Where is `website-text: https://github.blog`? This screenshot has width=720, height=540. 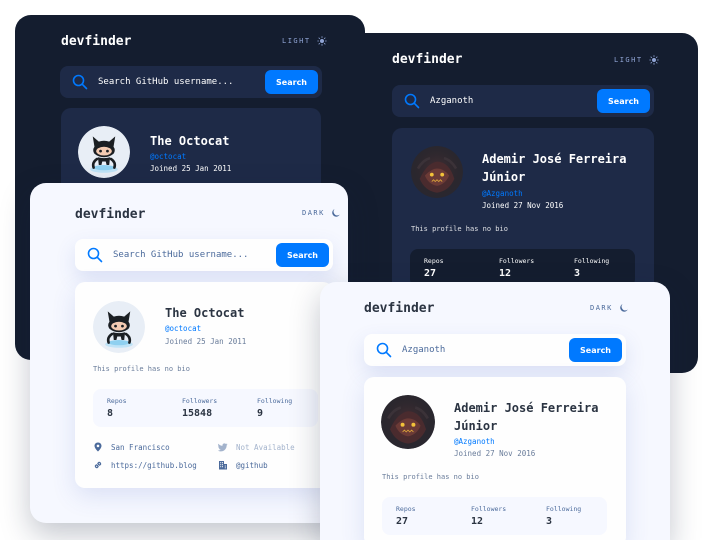 website-text: https://github.blog is located at coordinates (154, 465).